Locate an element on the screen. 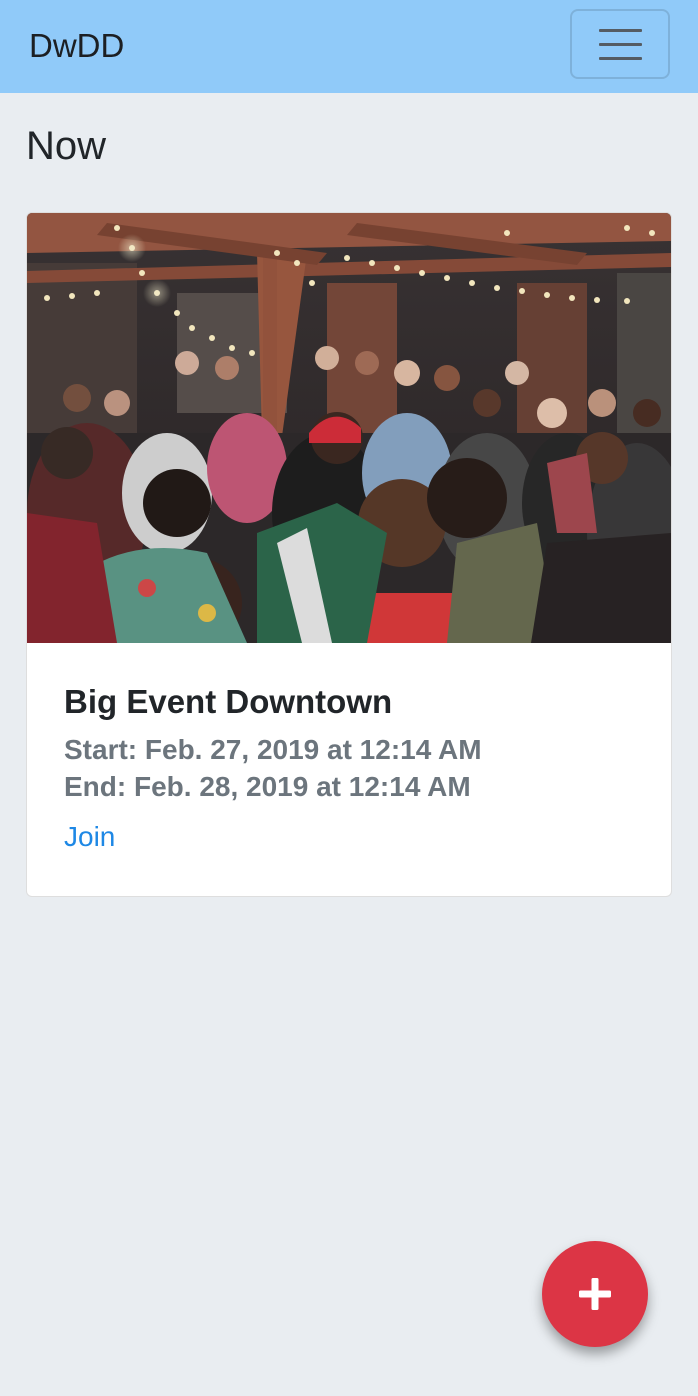 The width and height of the screenshot is (698, 1396). join-event-link: Join is located at coordinates (89, 837).